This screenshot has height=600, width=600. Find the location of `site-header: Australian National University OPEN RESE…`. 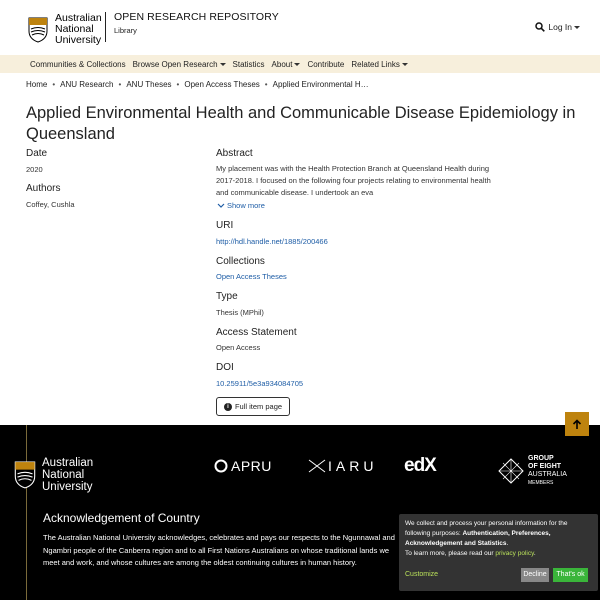

site-header: Australian National University OPEN RESE… is located at coordinates (300, 27).